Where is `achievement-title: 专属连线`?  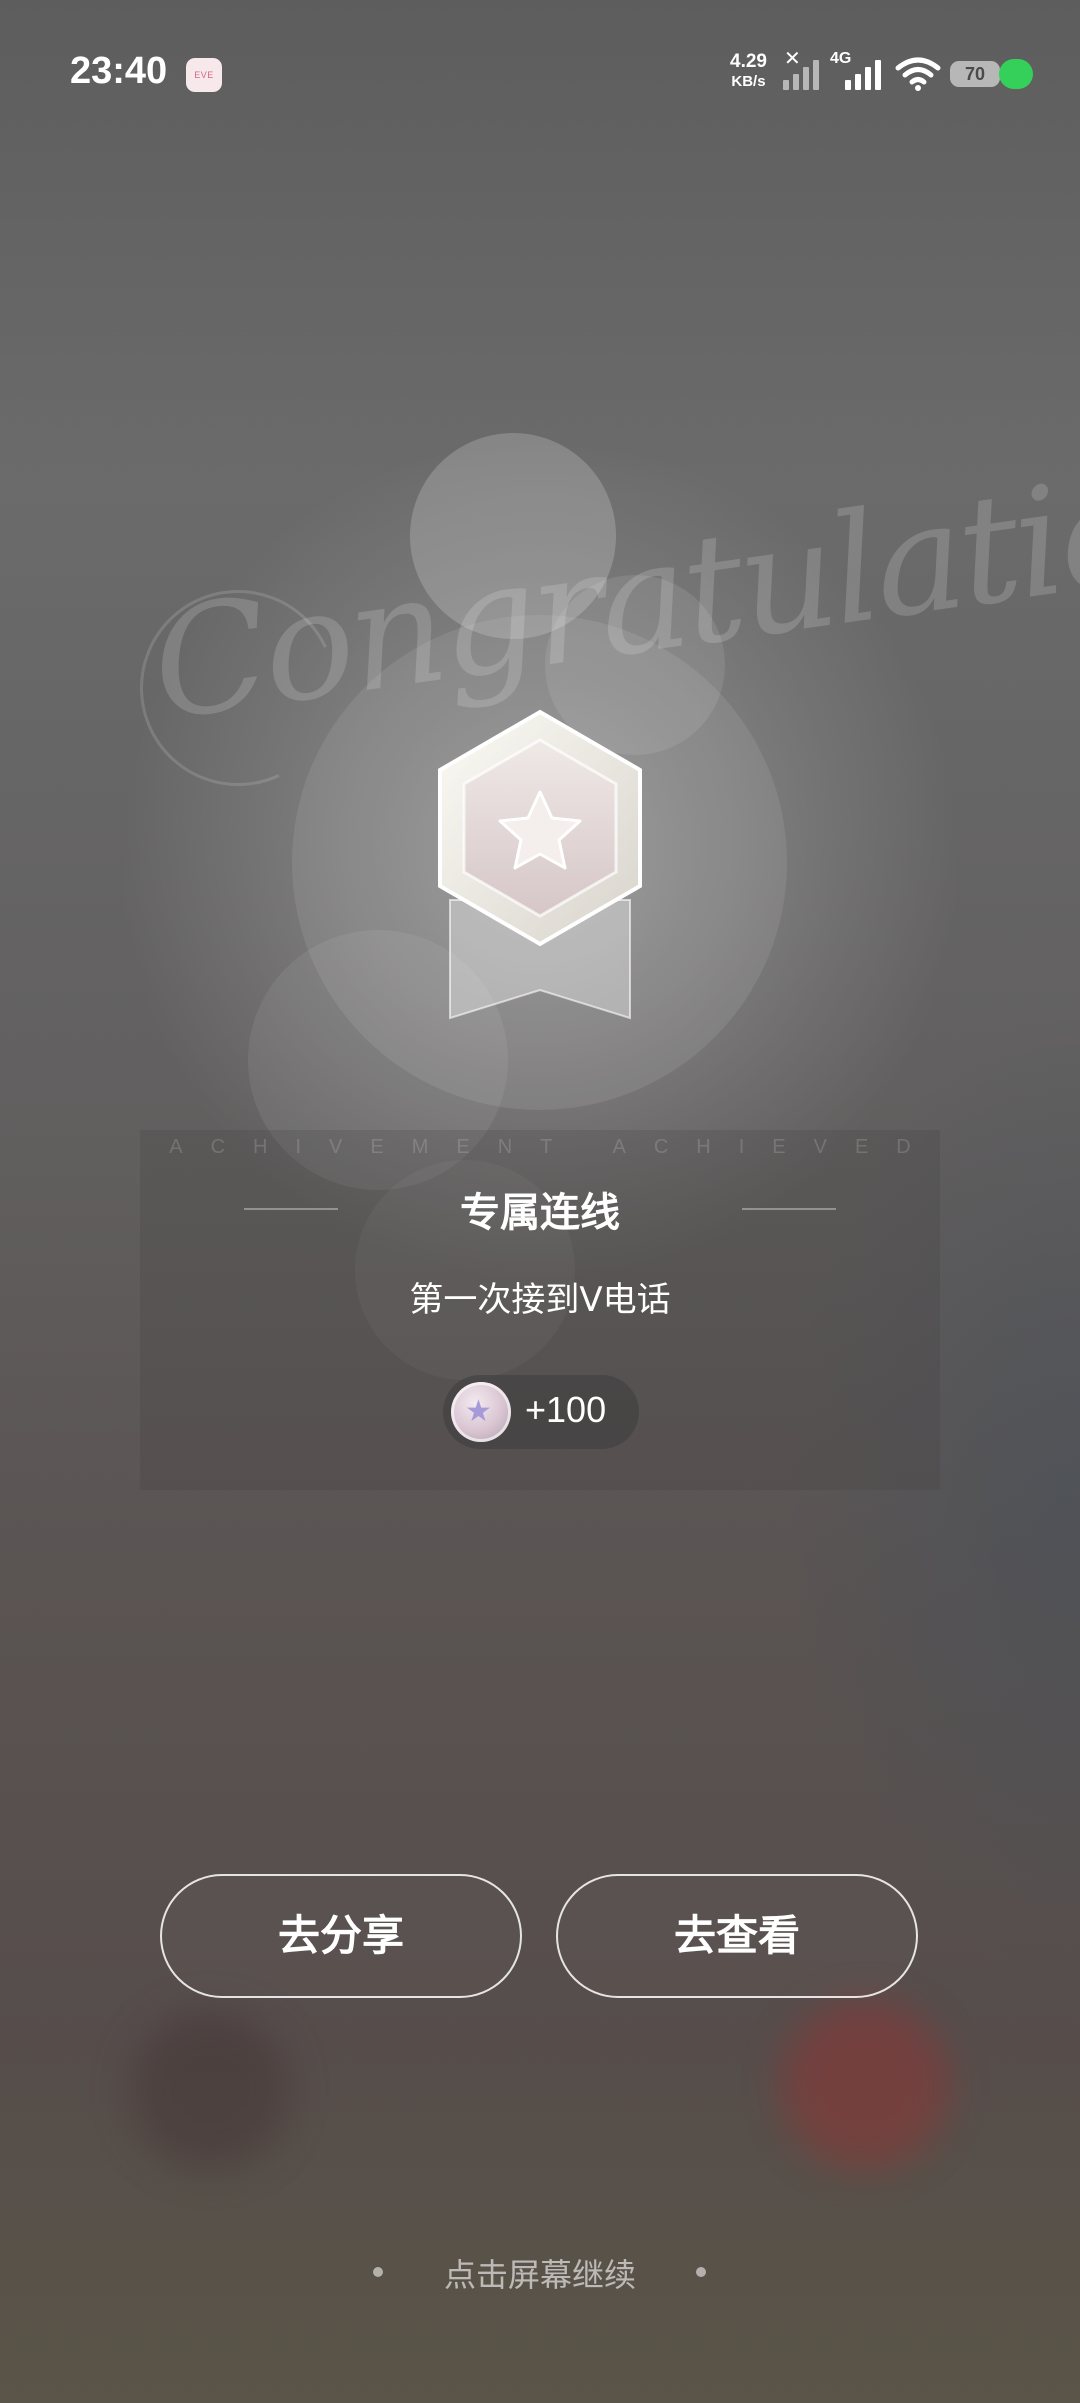
achievement-title: 专属连线 is located at coordinates (540, 1213).